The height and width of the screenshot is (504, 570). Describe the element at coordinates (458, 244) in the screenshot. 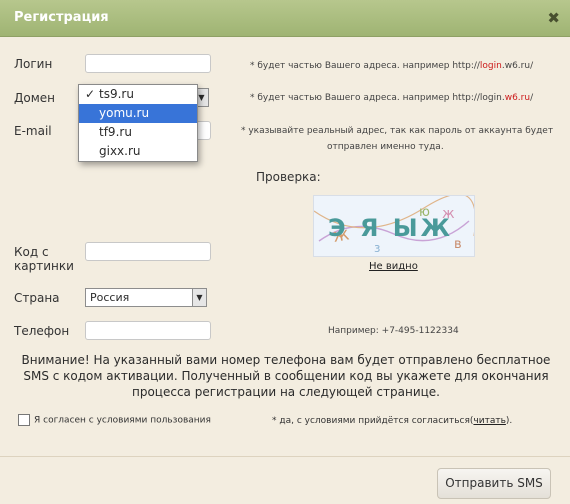

I see `svg-text: в` at that location.